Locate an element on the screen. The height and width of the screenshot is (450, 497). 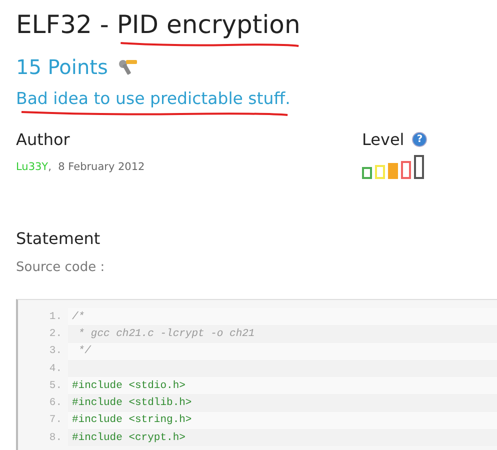
keys-icon is located at coordinates (128, 67).